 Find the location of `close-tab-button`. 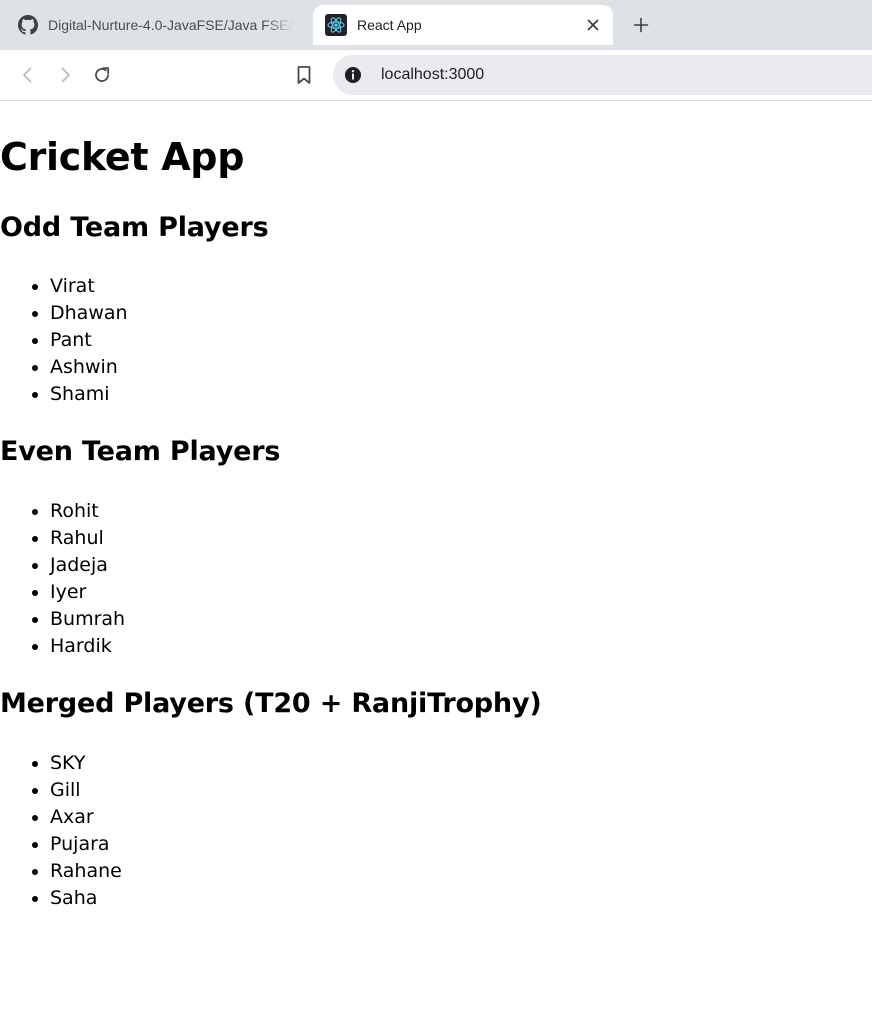

close-tab-button is located at coordinates (593, 25).